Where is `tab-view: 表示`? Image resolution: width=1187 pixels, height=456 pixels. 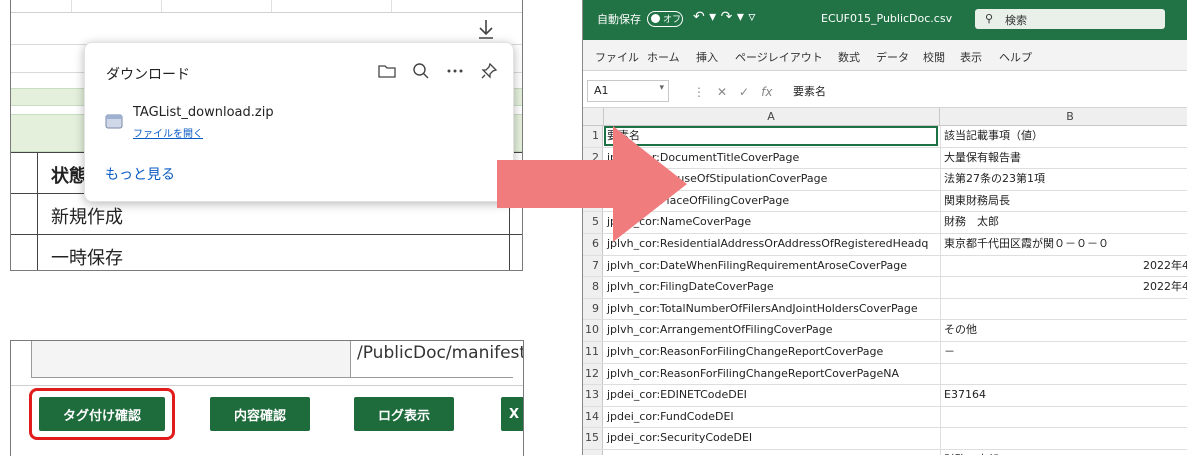
tab-view: 表示 is located at coordinates (971, 57).